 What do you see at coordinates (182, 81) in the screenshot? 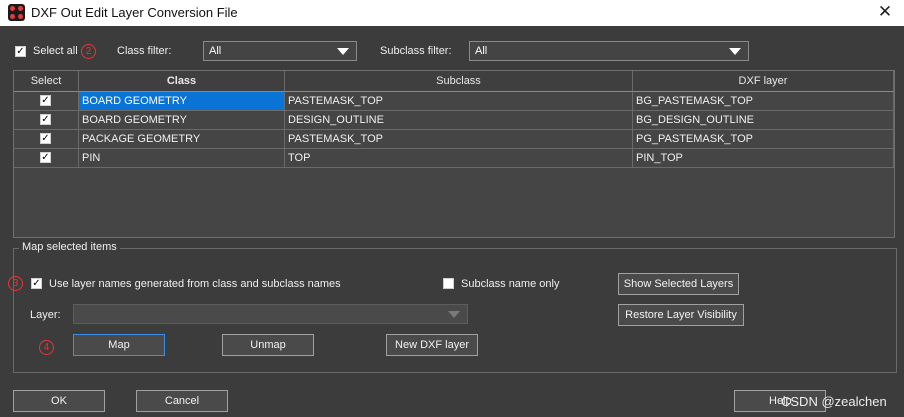
I see `column-header-class: Class` at bounding box center [182, 81].